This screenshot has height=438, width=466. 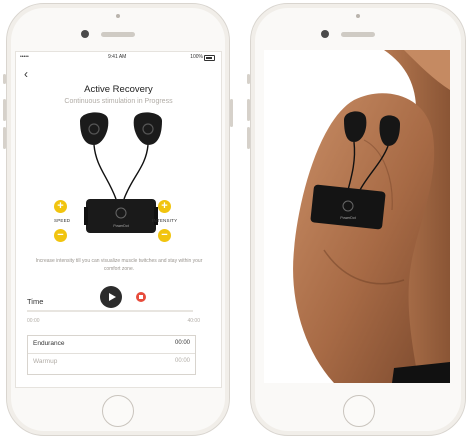 I want to click on phase-row-warmup: Warmup 00:00, so click(x=111, y=362).